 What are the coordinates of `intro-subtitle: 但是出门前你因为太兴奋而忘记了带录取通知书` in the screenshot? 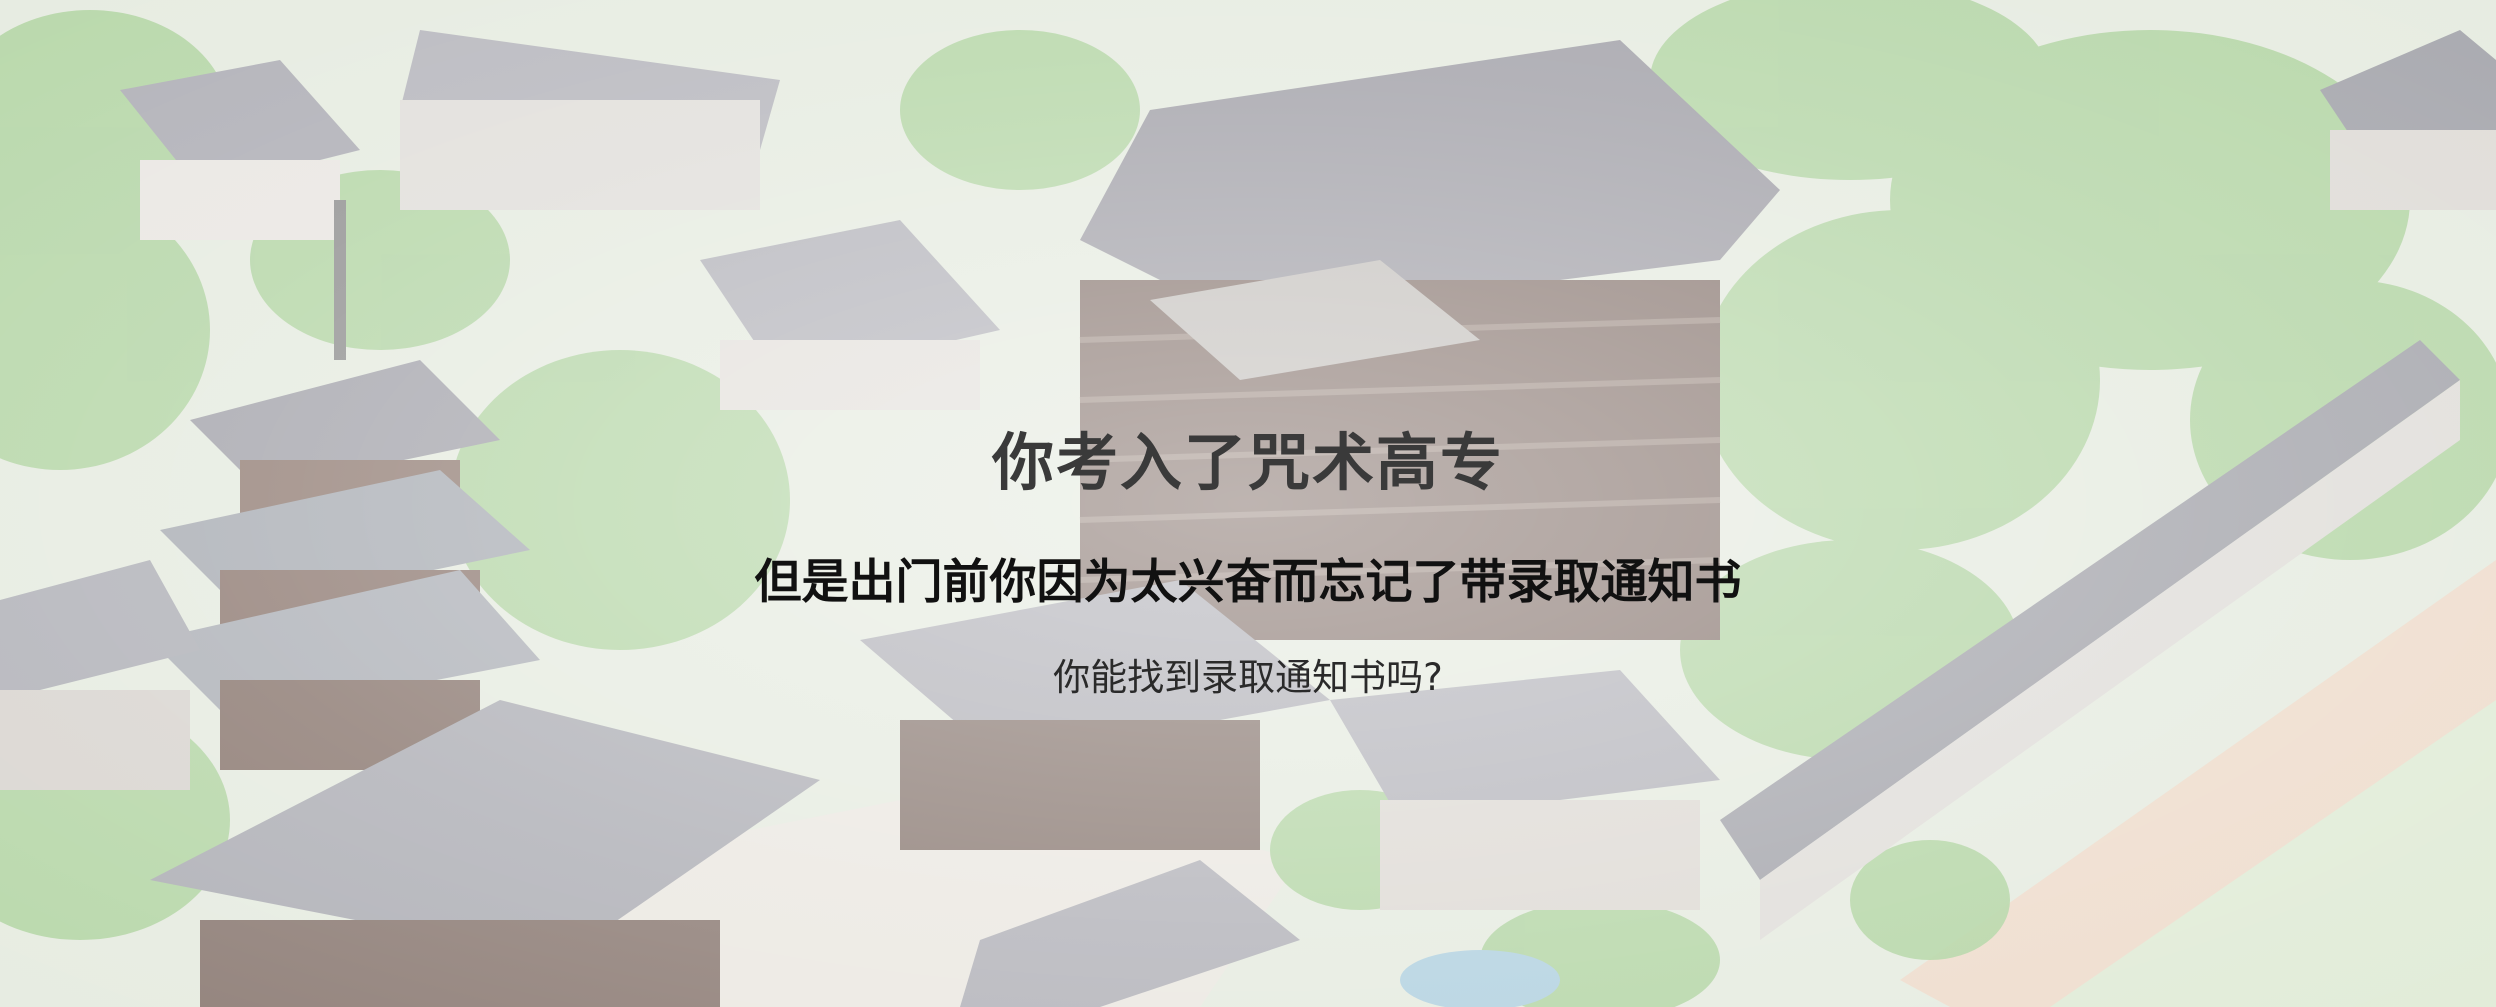 It's located at (1248, 582).